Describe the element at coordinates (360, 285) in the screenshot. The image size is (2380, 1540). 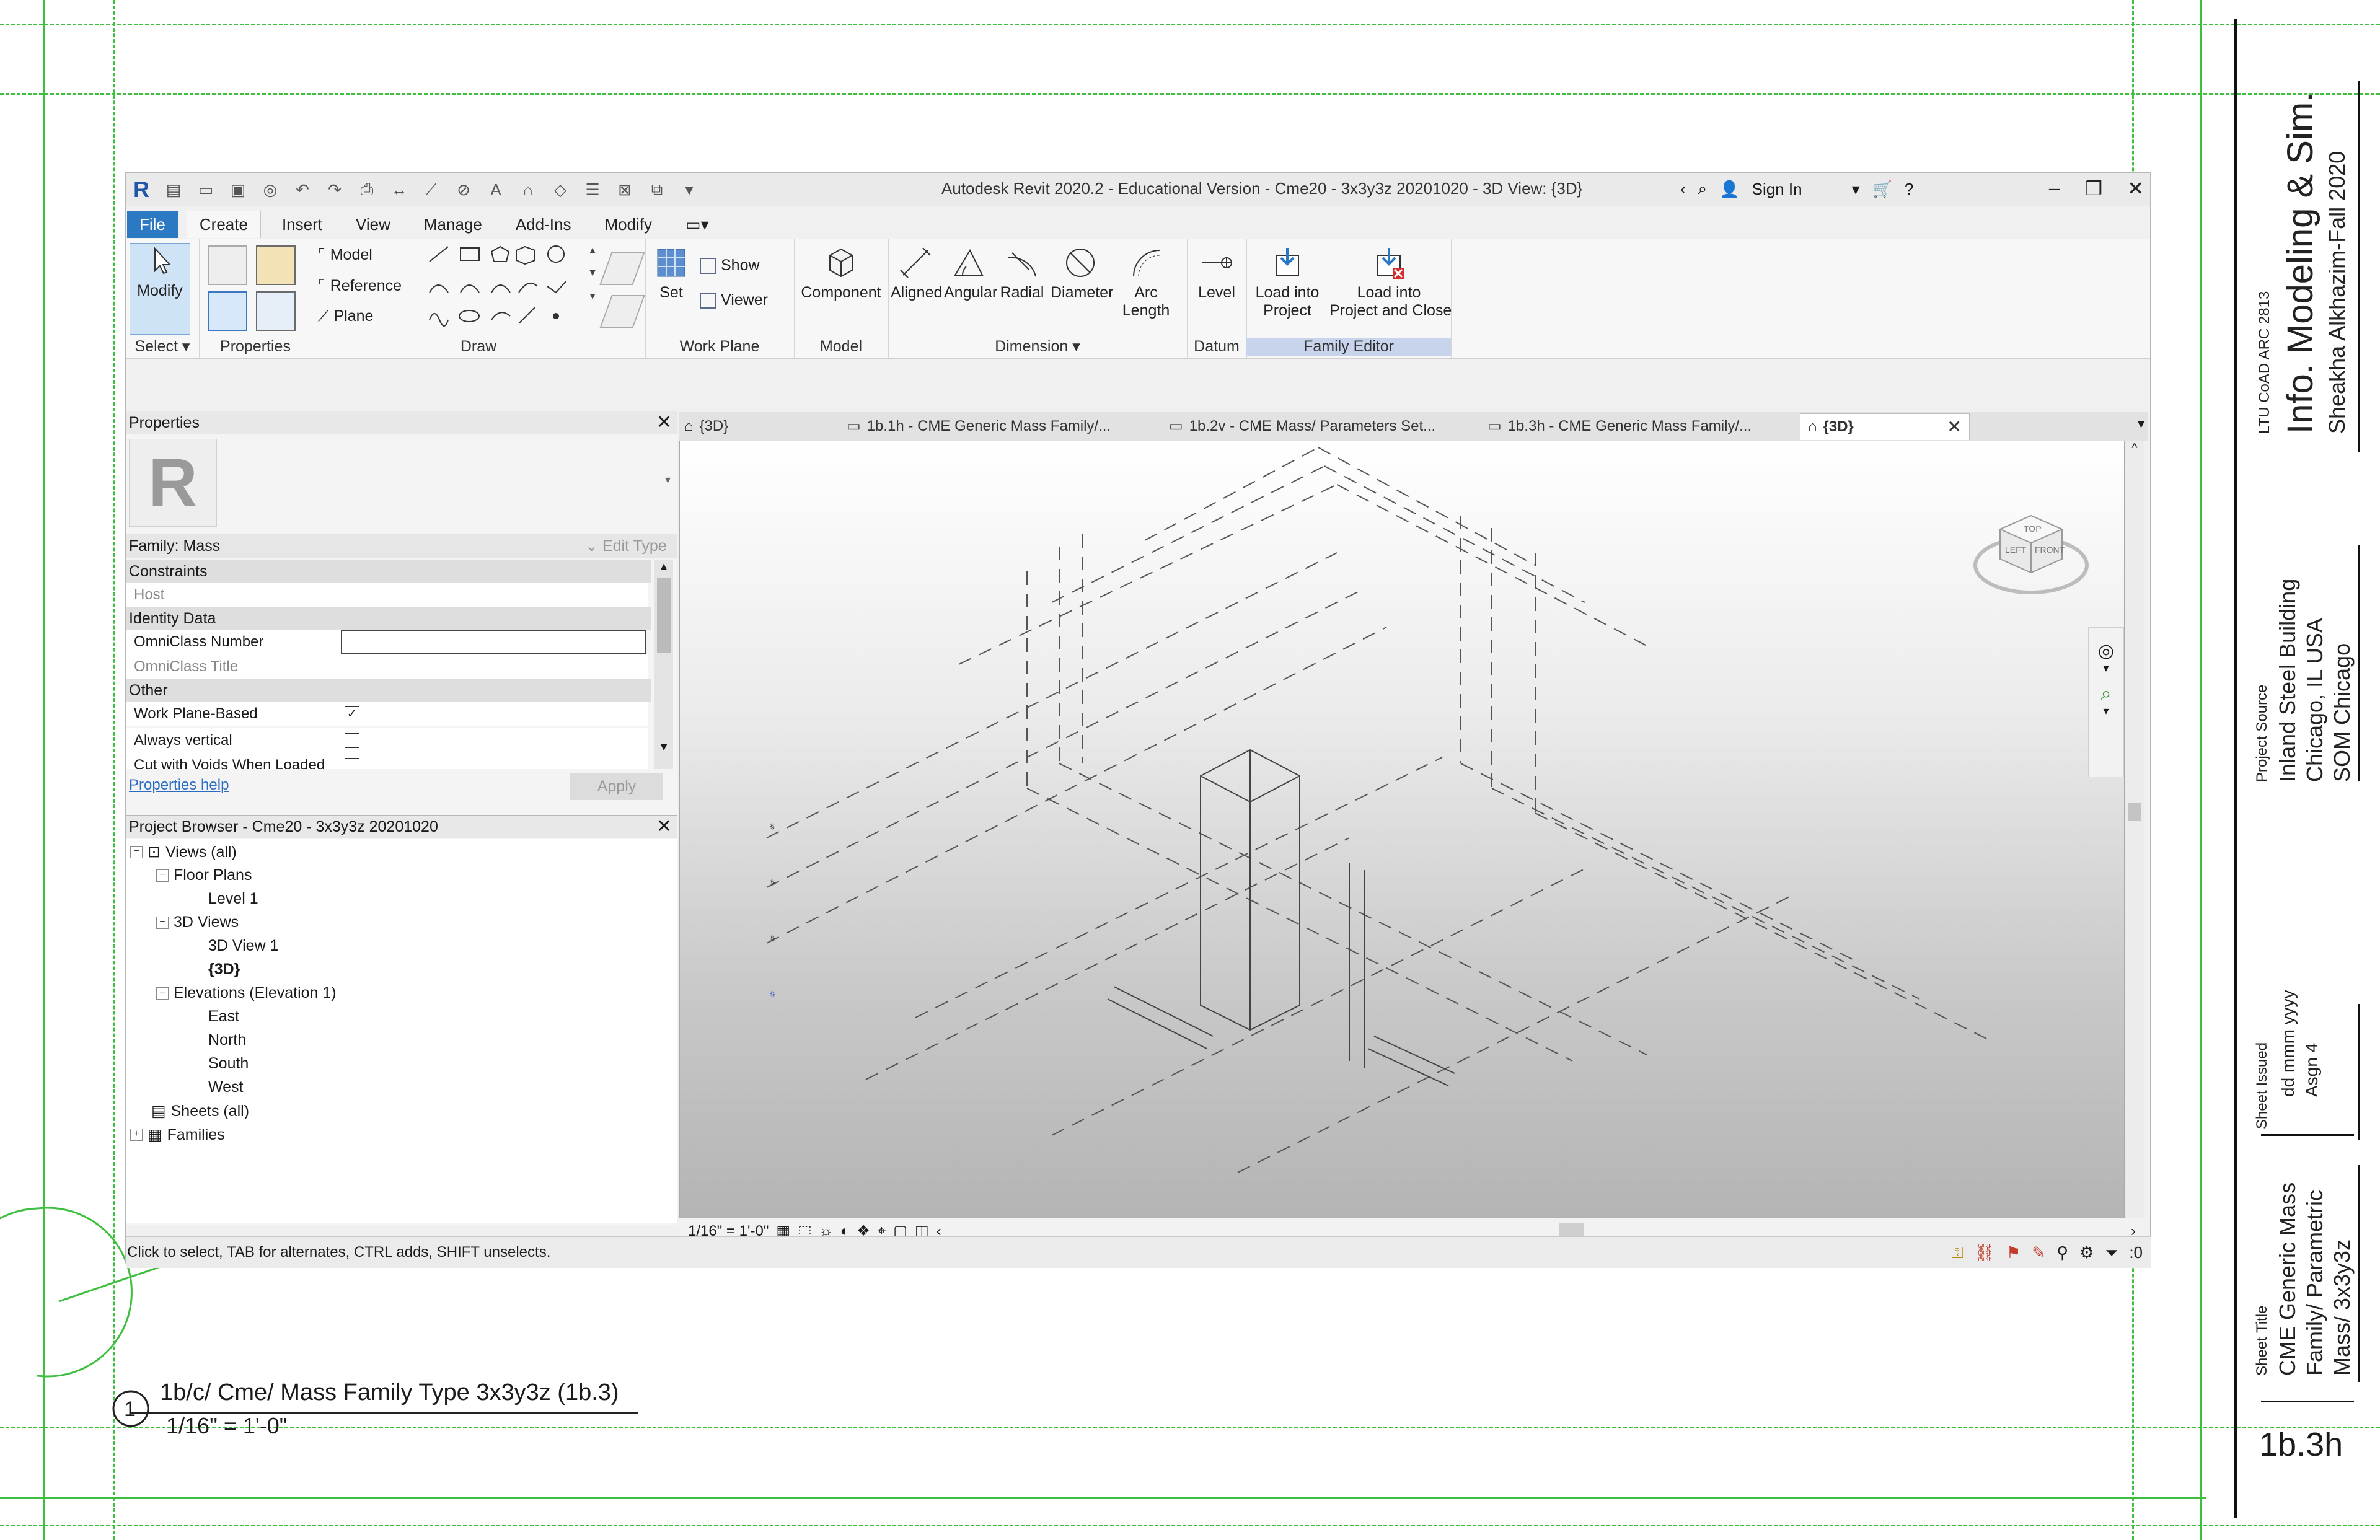
I see `reference-line-button: ⌜ Reference` at that location.